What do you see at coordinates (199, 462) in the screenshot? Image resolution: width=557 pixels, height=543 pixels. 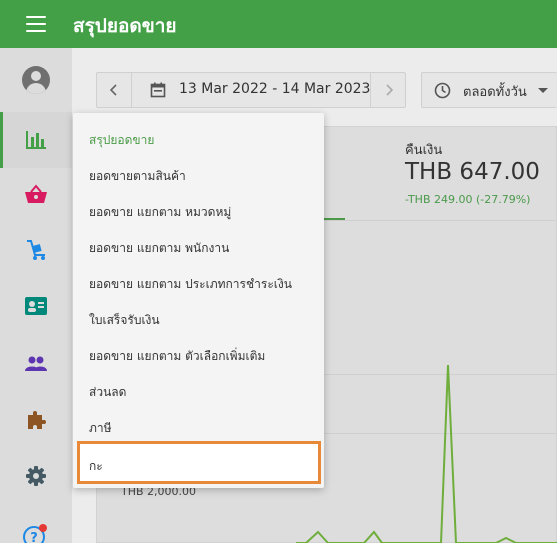 I see `menu-item-shifts` at bounding box center [199, 462].